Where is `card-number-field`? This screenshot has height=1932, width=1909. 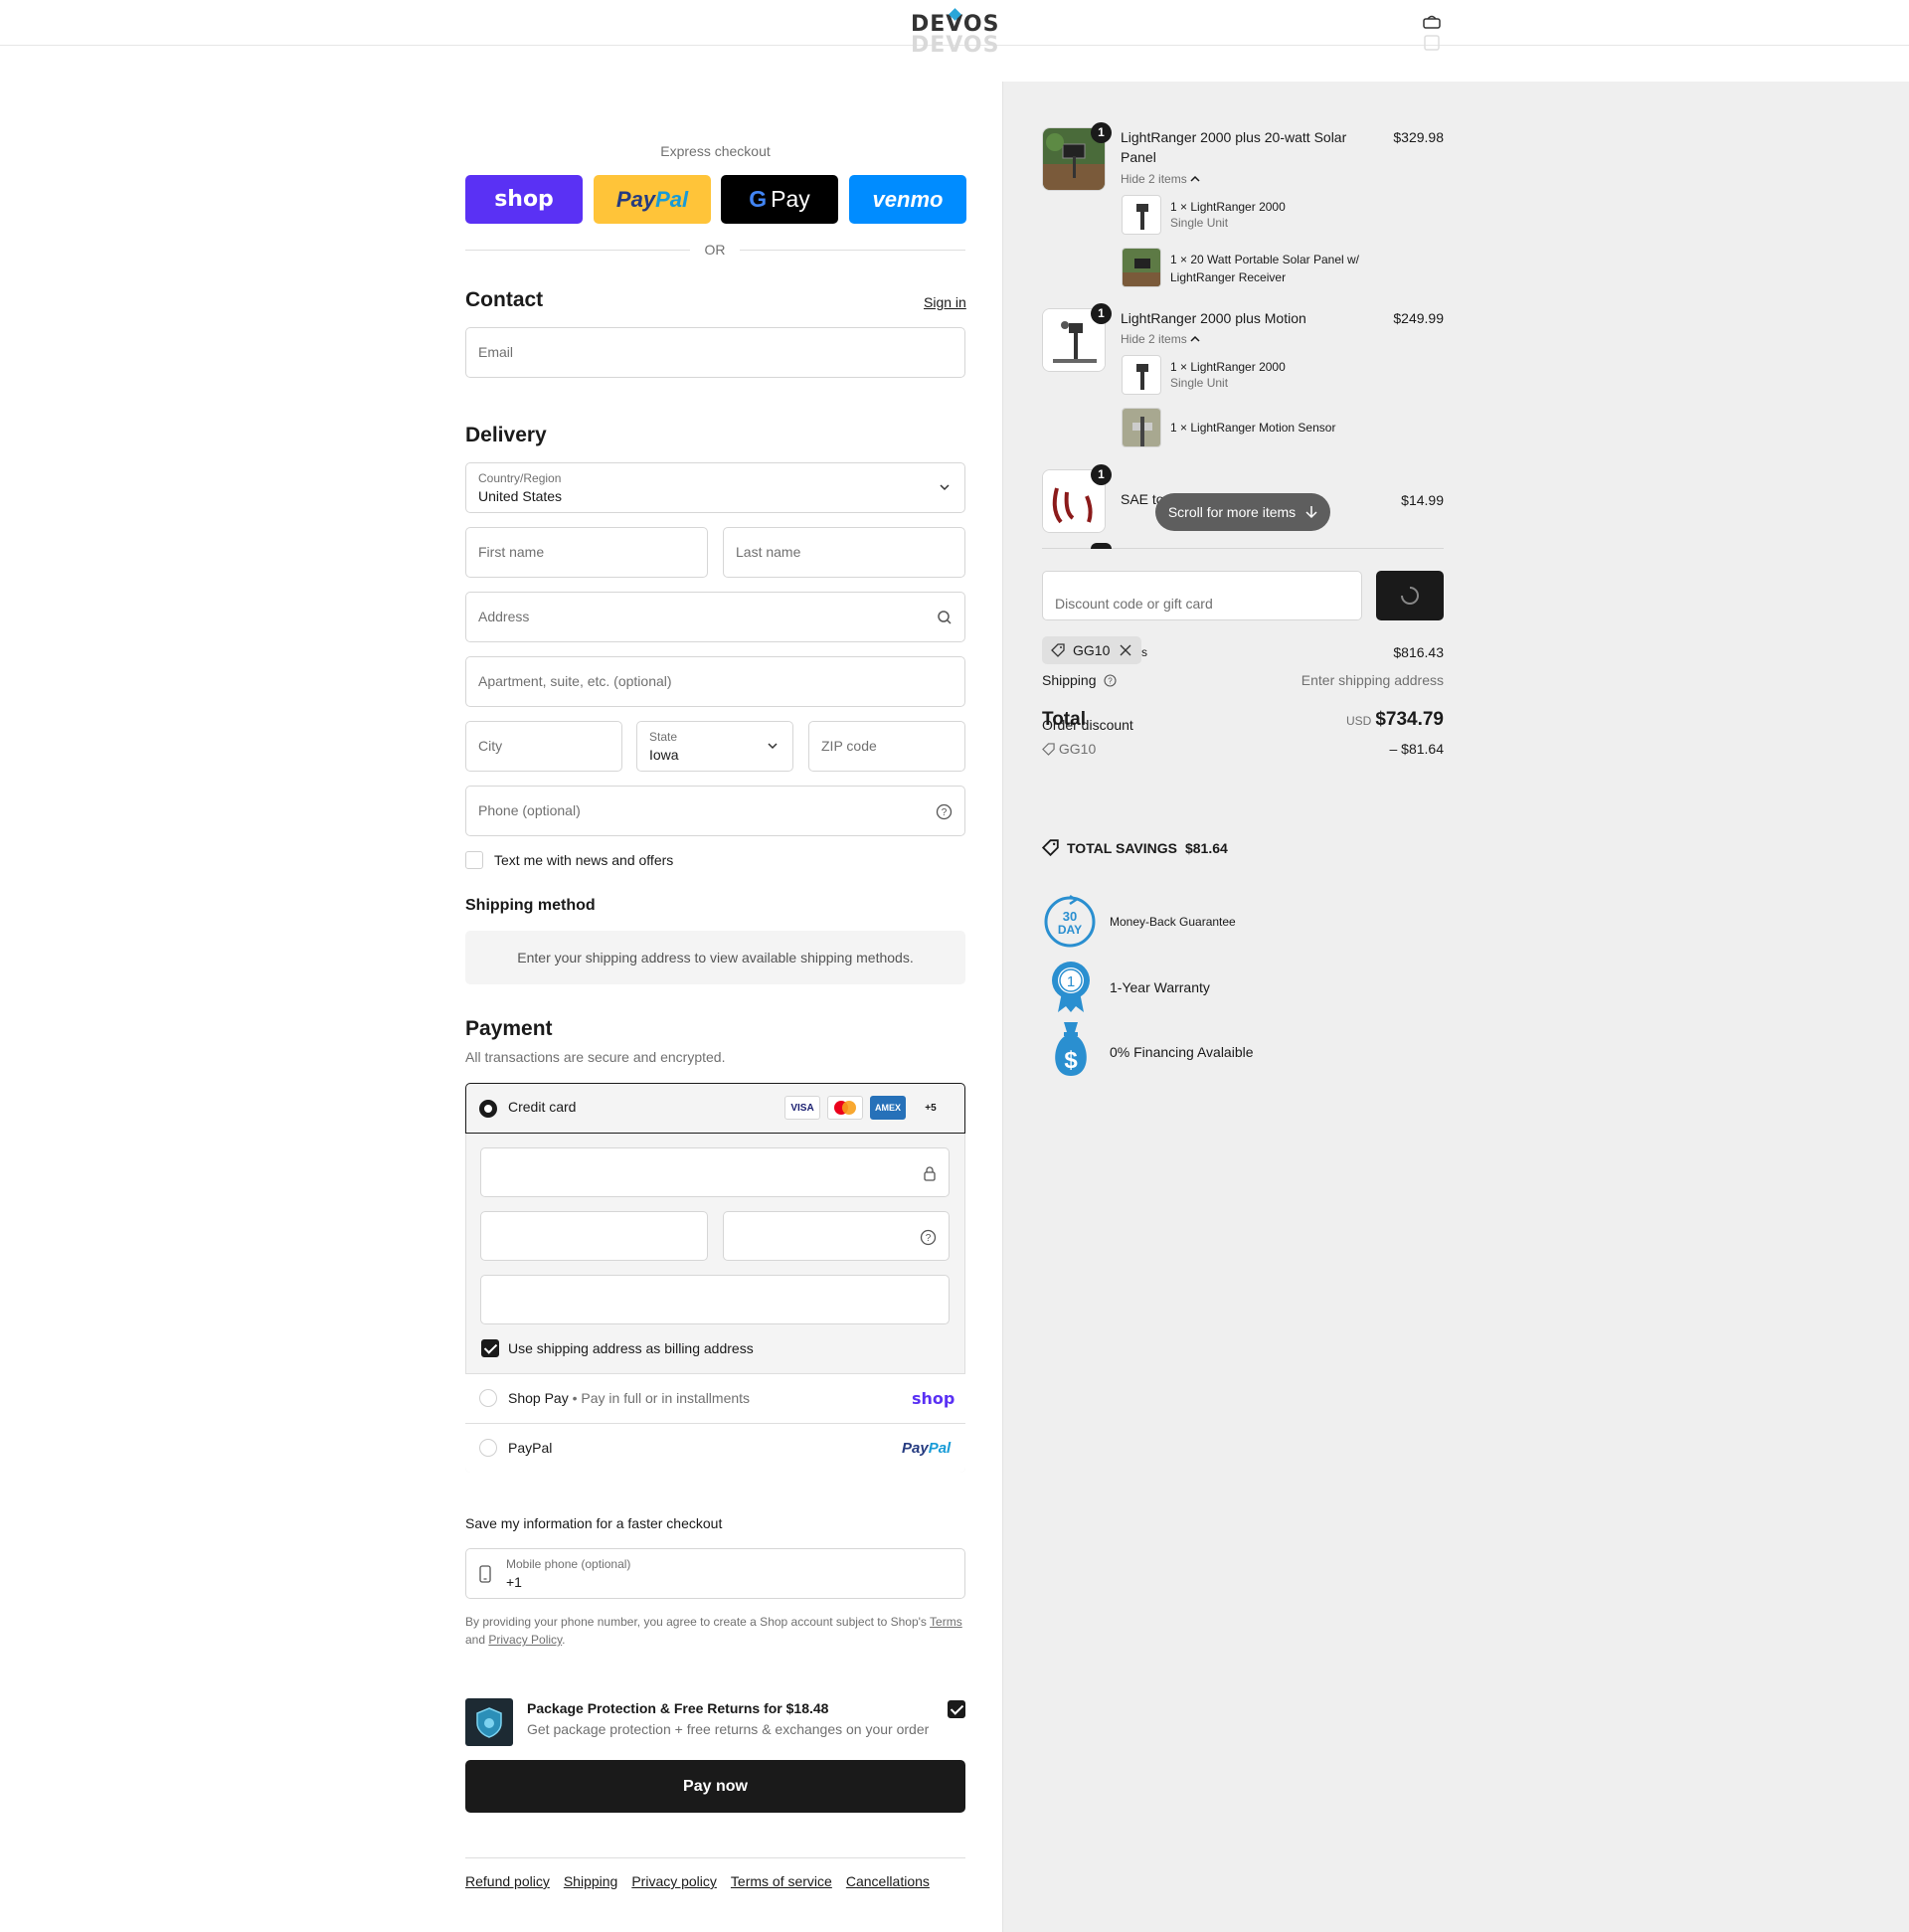 card-number-field is located at coordinates (715, 1172).